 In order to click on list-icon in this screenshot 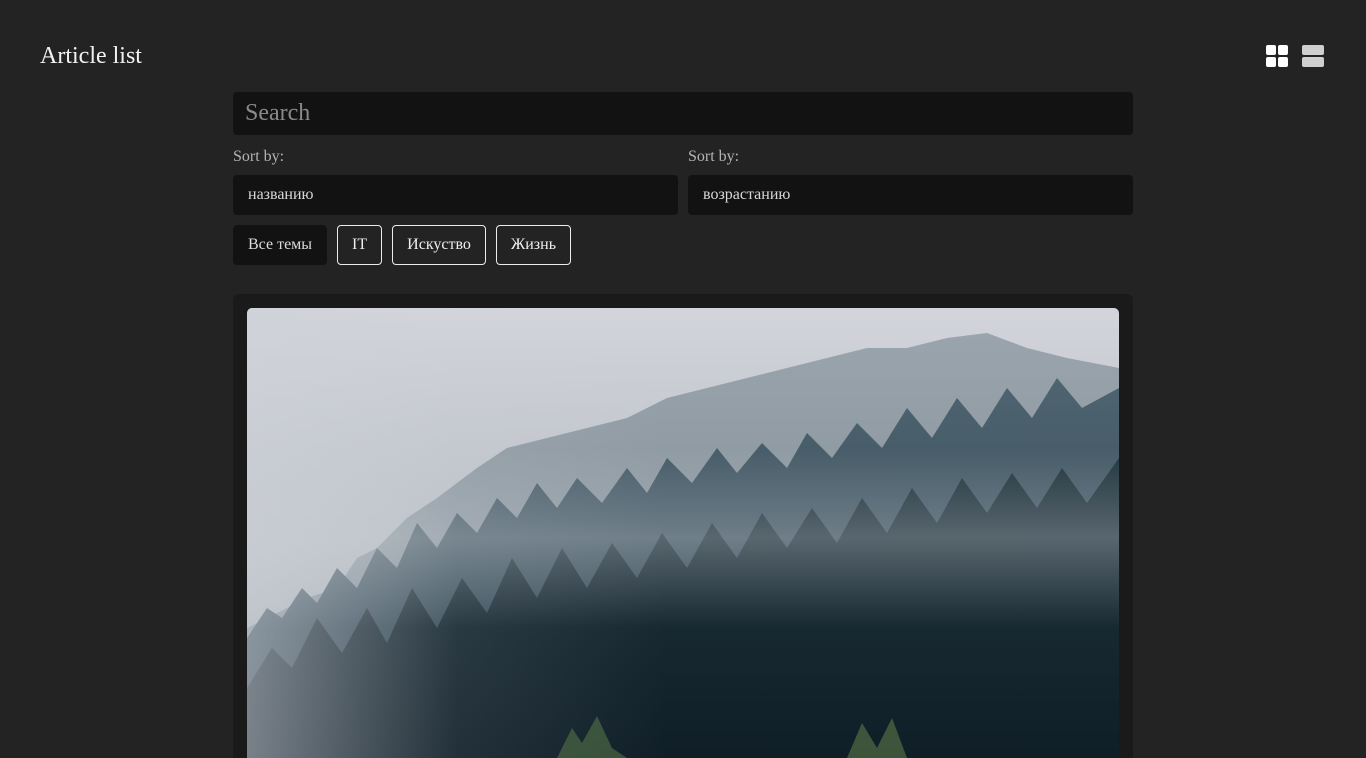, I will do `click(1313, 56)`.